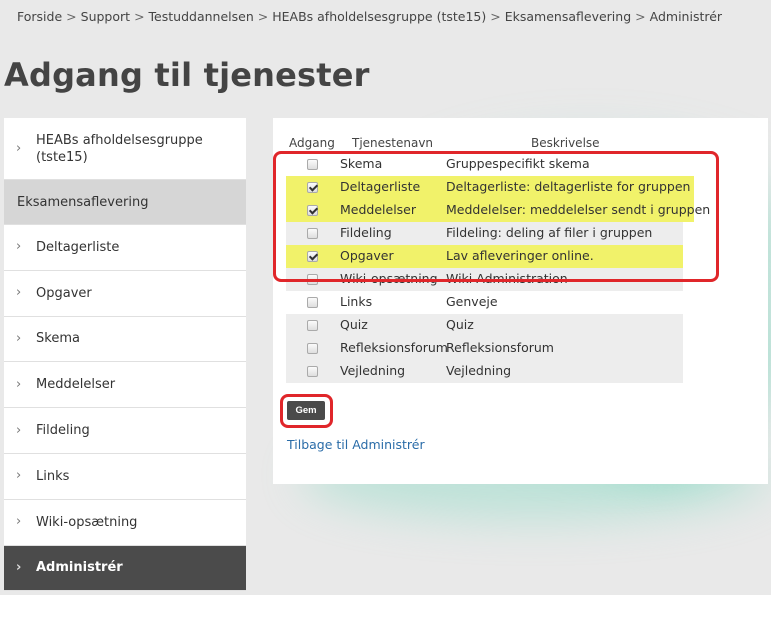 Image resolution: width=771 pixels, height=624 pixels. I want to click on table-row: Links Genveje, so click(484, 302).